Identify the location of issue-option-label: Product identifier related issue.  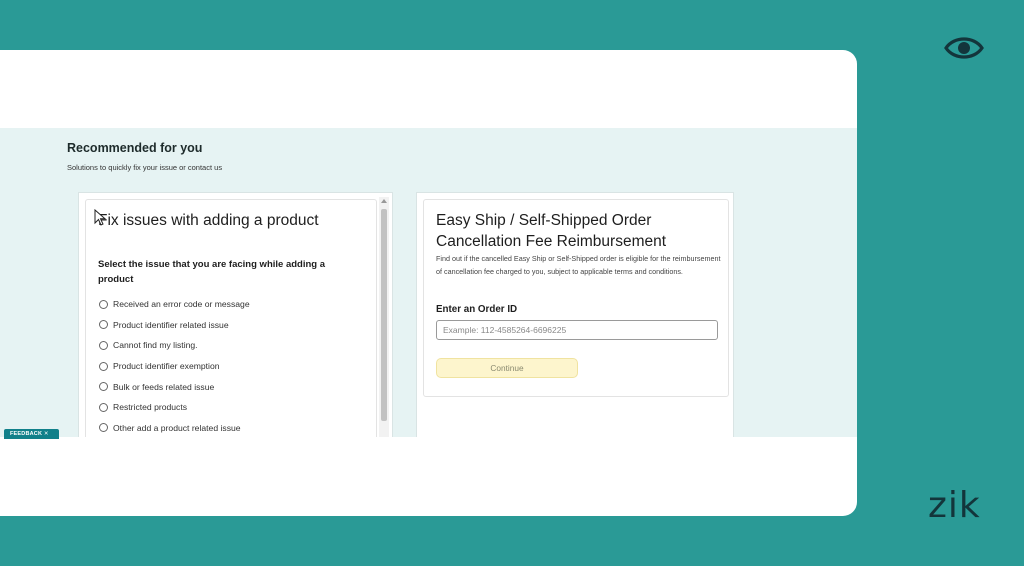
(171, 324).